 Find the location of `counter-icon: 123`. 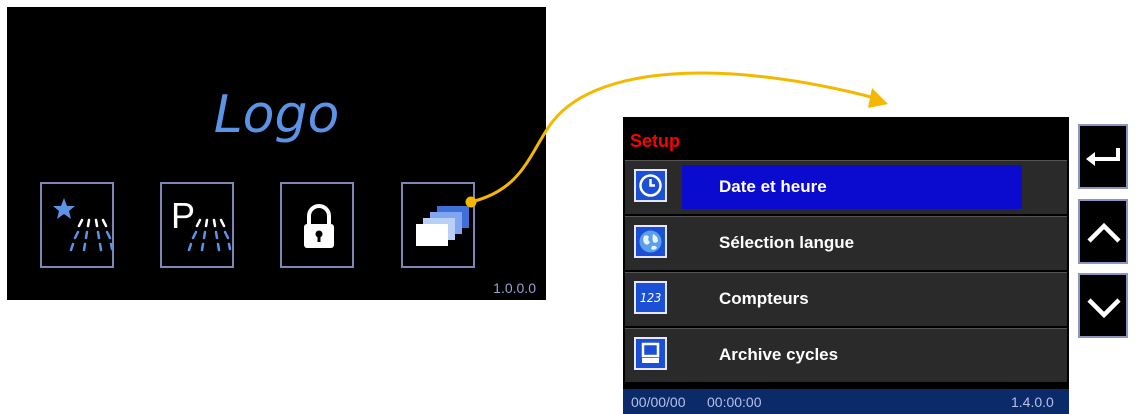

counter-icon: 123 is located at coordinates (650, 297).